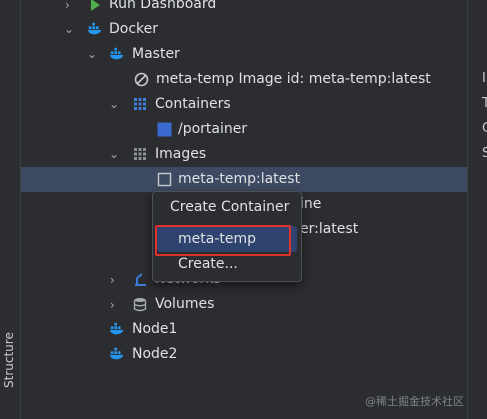 The width and height of the screenshot is (487, 419). Describe the element at coordinates (329, 229) in the screenshot. I see `tree-item-label: er:latest` at that location.